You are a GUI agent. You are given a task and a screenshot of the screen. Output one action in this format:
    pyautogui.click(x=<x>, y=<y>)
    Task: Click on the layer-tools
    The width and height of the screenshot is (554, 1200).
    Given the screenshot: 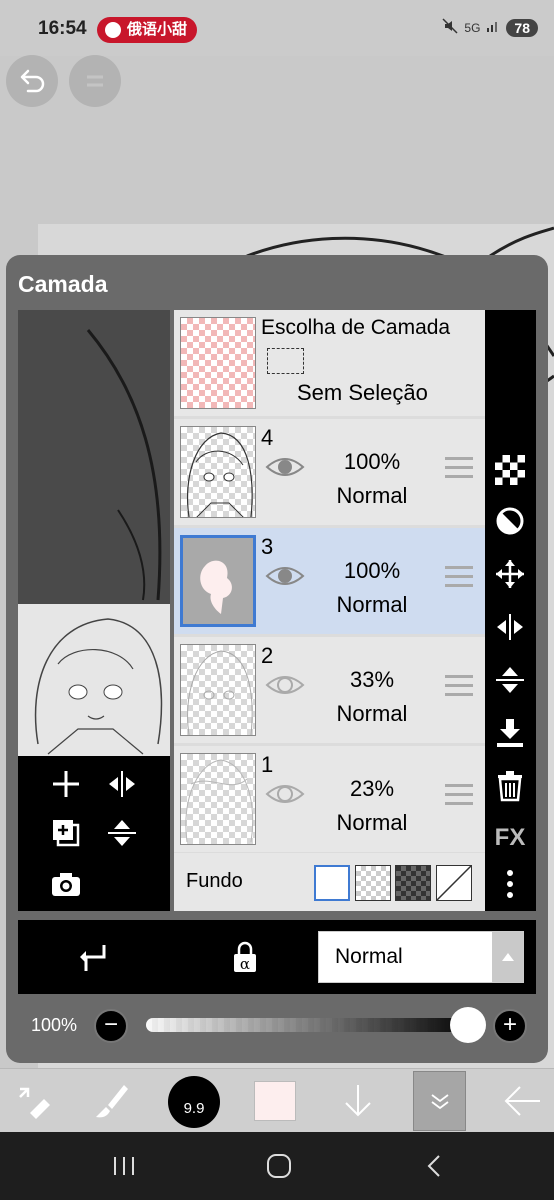 What is the action you would take?
    pyautogui.click(x=94, y=833)
    